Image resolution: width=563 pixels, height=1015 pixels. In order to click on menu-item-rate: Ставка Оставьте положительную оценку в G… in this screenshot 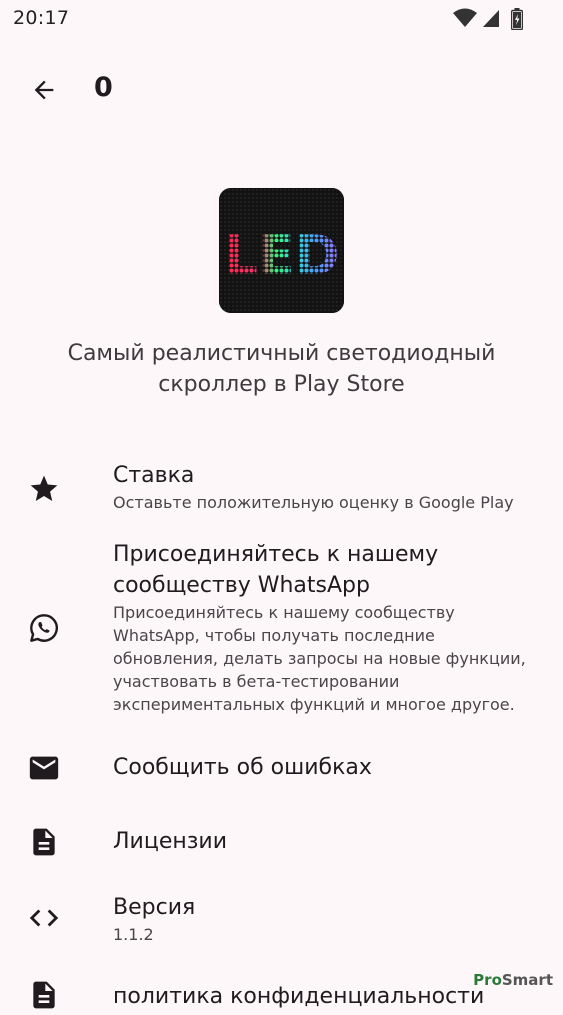, I will do `click(281, 490)`.